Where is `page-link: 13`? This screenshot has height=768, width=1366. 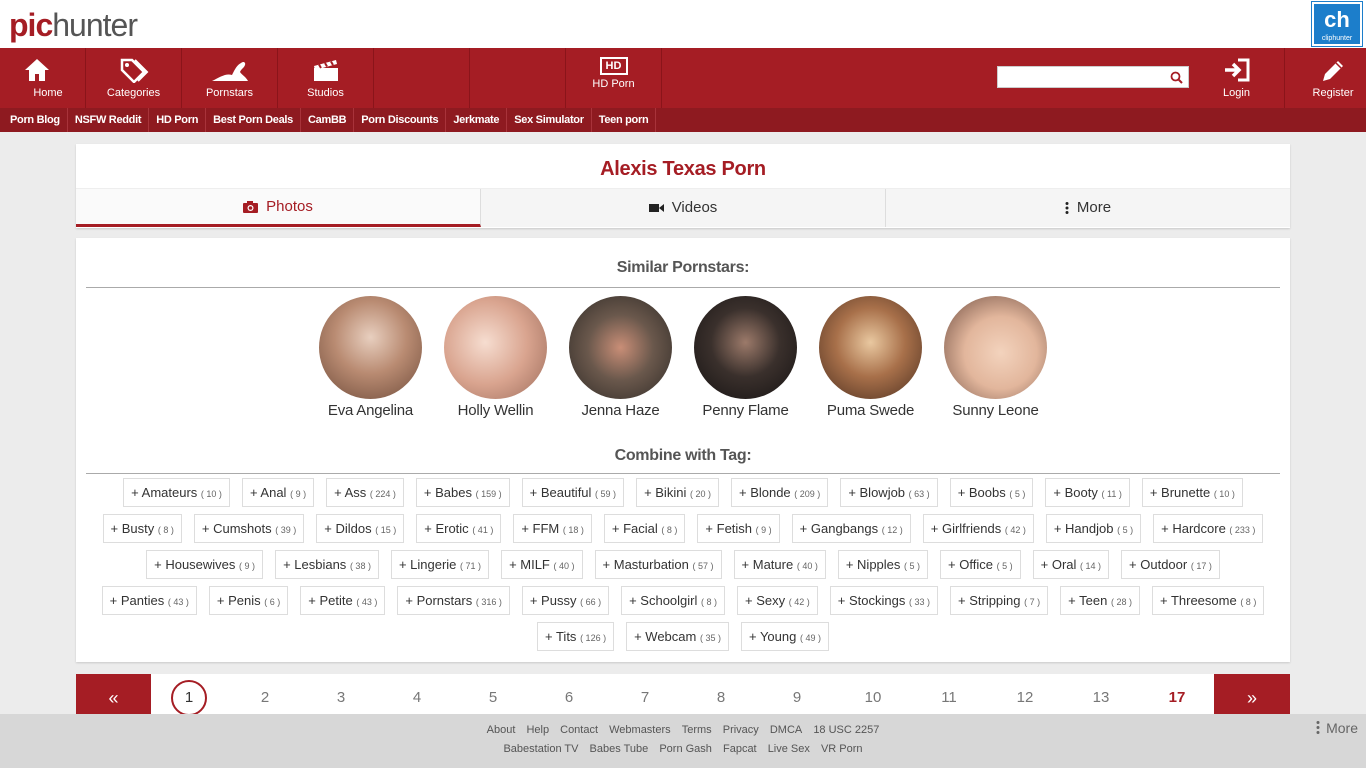
page-link: 13 is located at coordinates (1101, 694).